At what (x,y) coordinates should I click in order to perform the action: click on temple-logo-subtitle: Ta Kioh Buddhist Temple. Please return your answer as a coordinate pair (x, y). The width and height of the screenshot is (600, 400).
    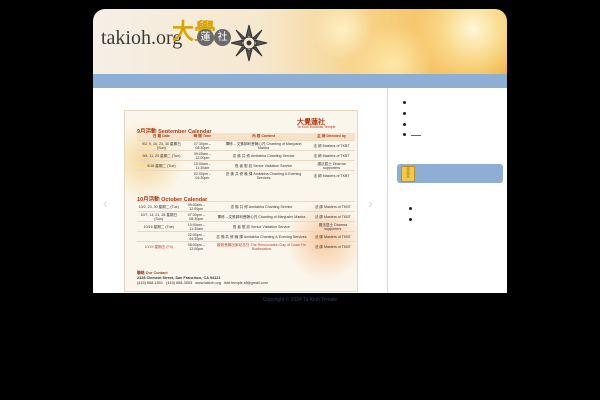
    Looking at the image, I should click on (316, 127).